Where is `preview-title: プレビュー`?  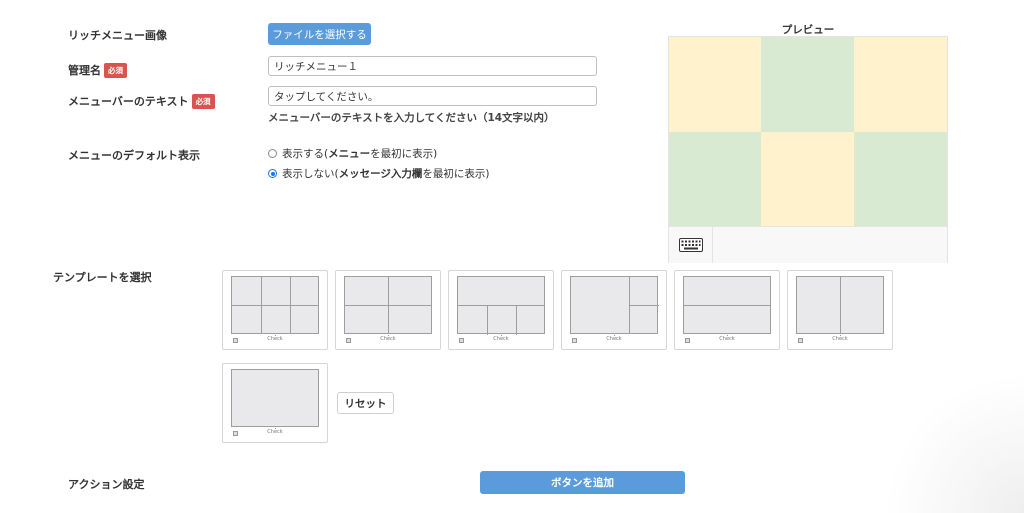 preview-title: プレビュー is located at coordinates (808, 30).